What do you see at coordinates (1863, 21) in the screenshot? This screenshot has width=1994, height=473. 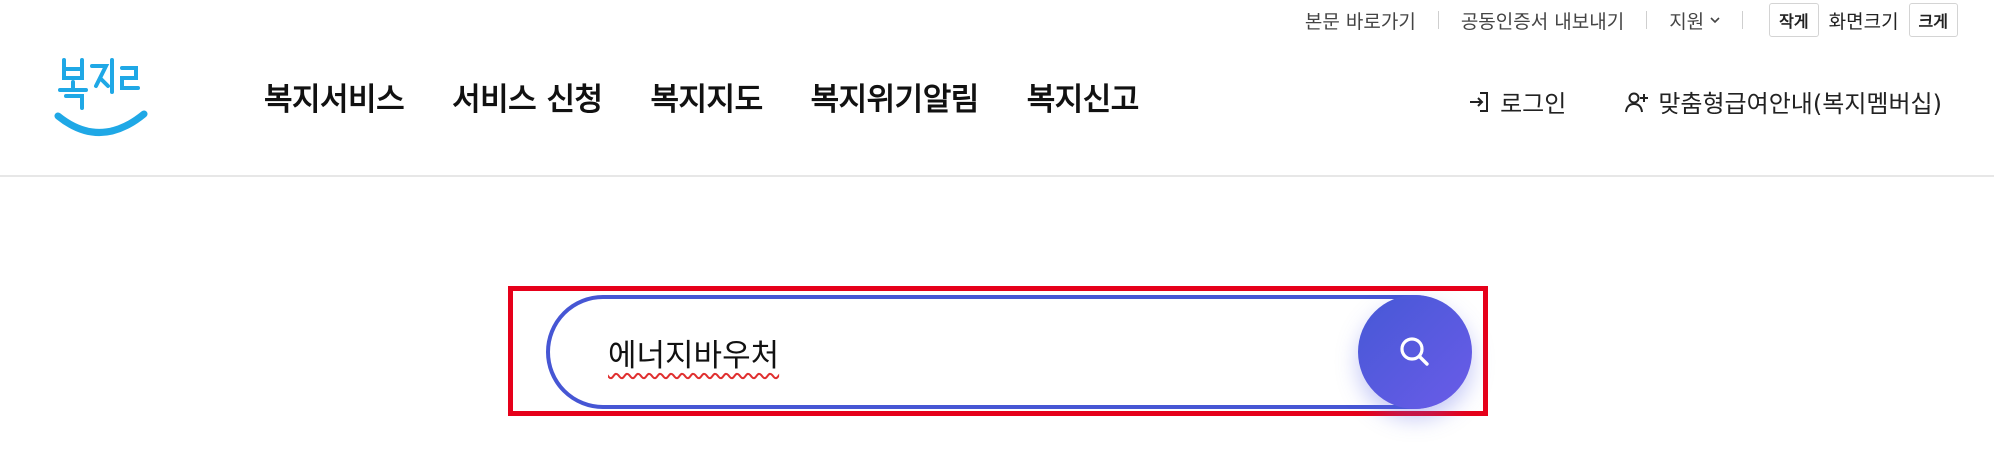 I see `font-size-label: 화면크기` at bounding box center [1863, 21].